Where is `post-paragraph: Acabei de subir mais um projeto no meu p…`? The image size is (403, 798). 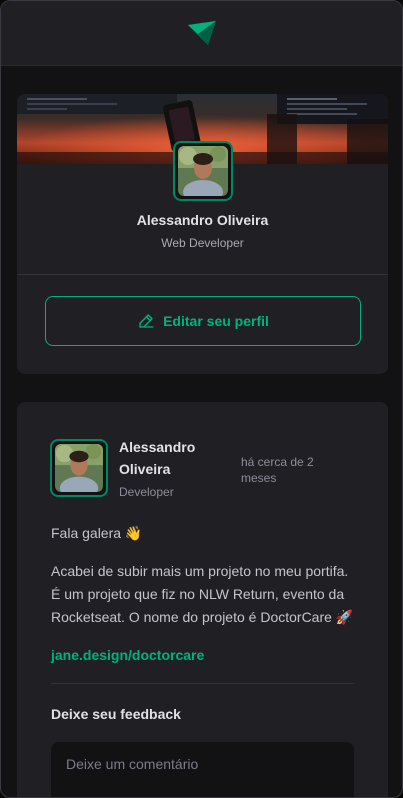 post-paragraph: Acabei de subir mais um projeto no meu p… is located at coordinates (202, 594).